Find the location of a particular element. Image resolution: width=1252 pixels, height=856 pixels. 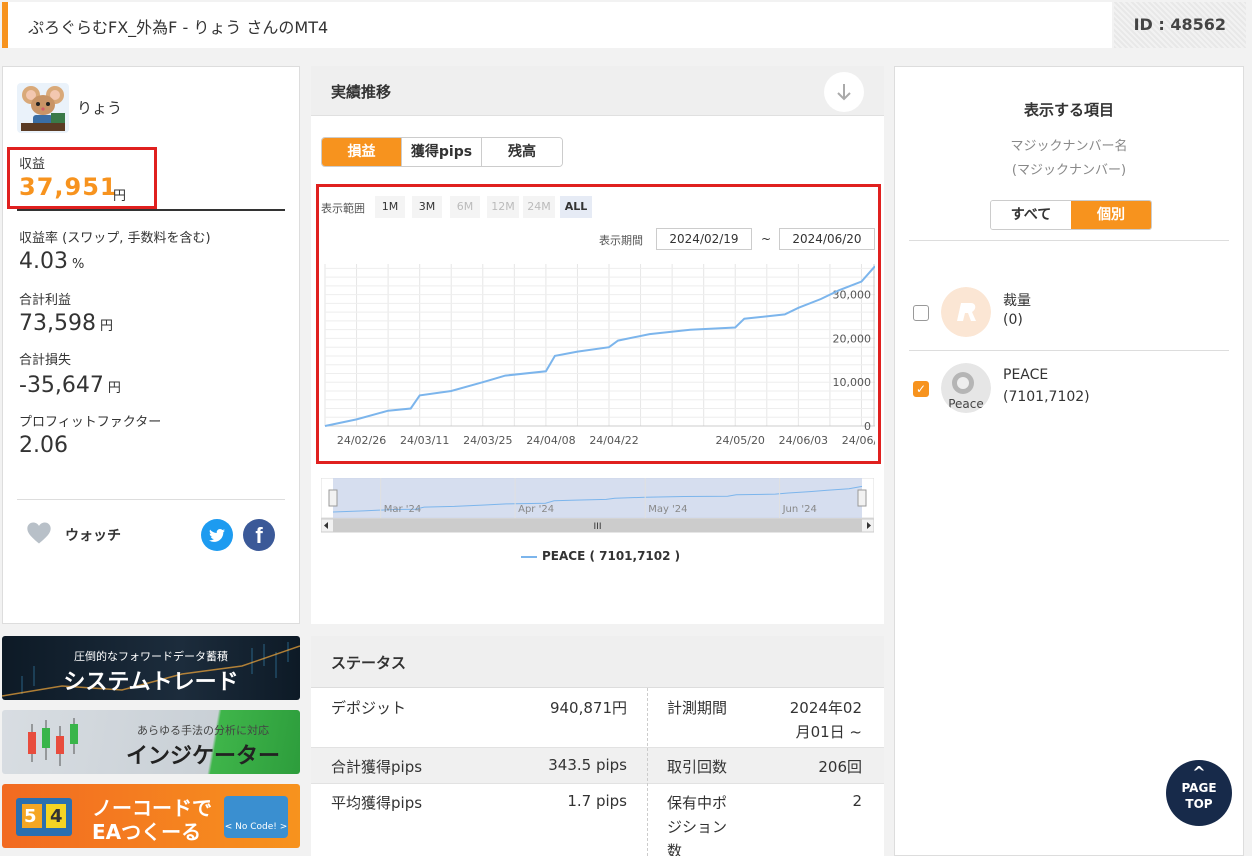

magic-number-name-label: マジックナンバー名 is located at coordinates (1069, 146).